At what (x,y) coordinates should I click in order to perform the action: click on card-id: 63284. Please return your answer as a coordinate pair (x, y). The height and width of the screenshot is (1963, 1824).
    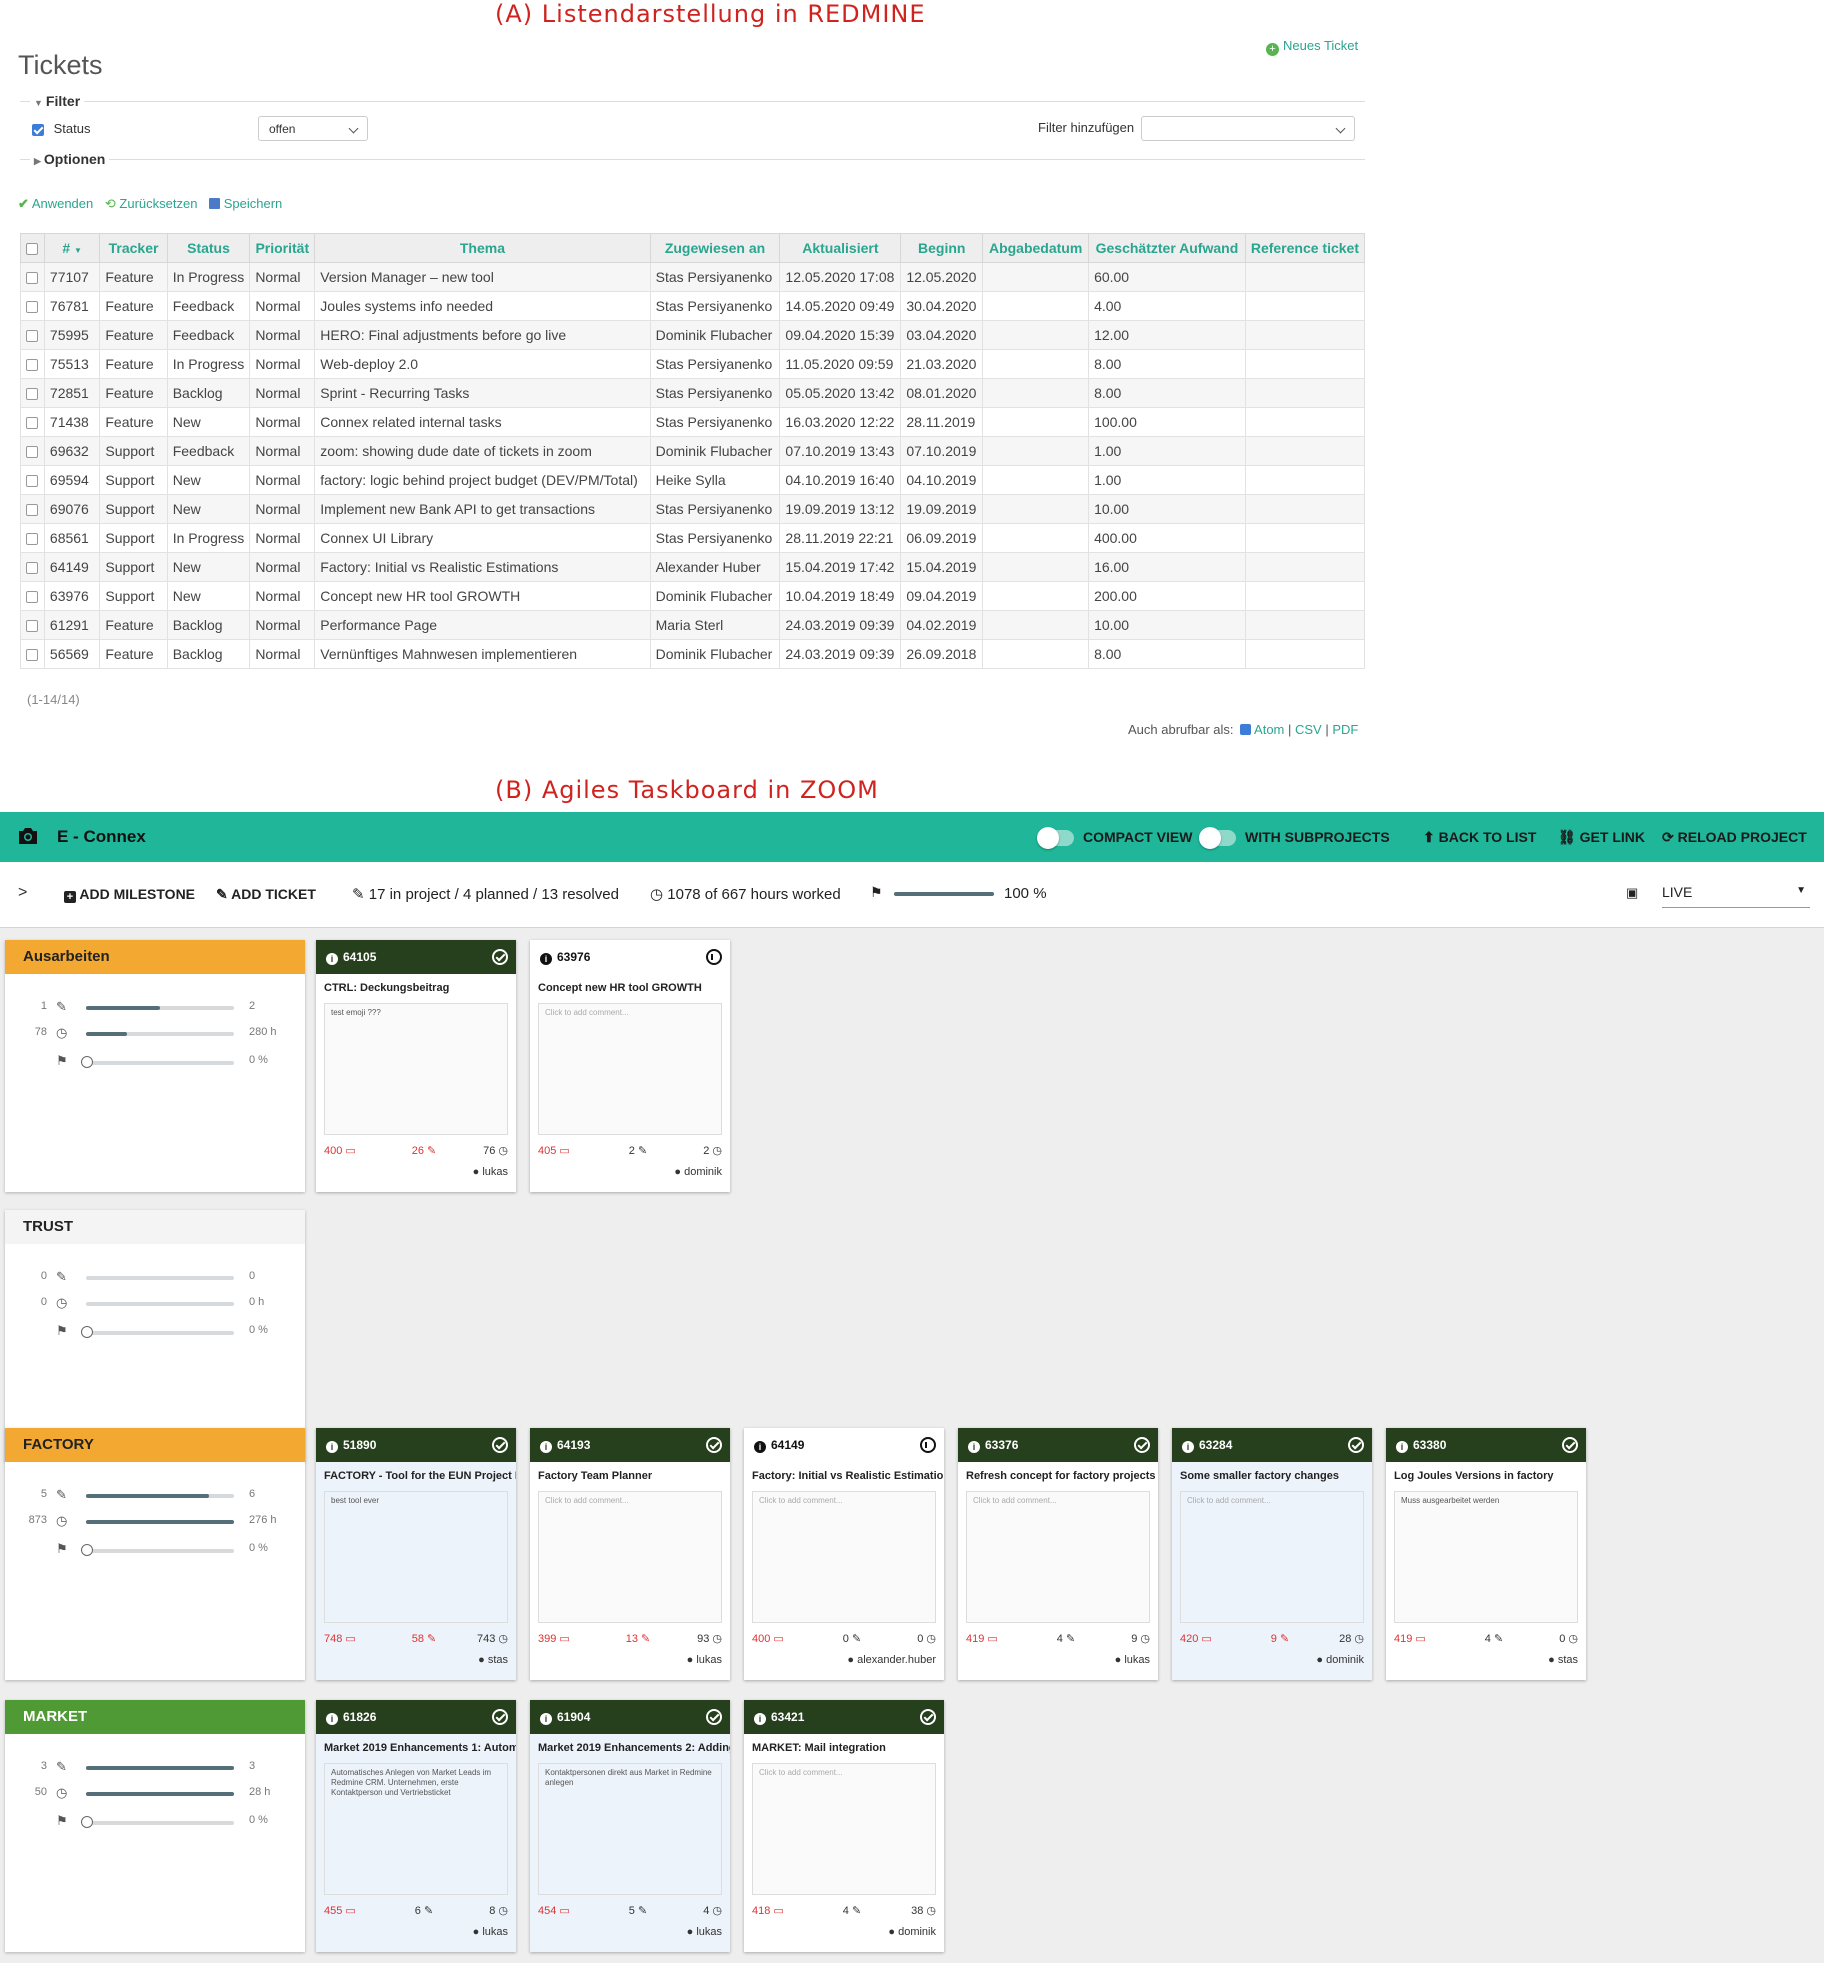
    Looking at the image, I should click on (1215, 1445).